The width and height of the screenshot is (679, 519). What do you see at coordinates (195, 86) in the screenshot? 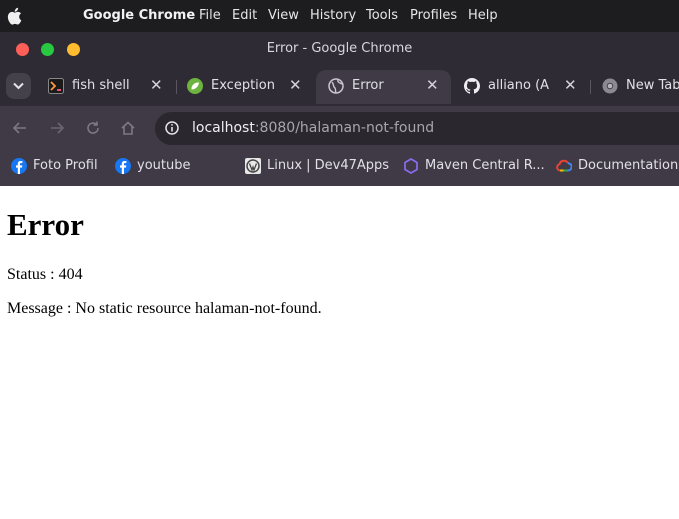
I see `spring-icon` at bounding box center [195, 86].